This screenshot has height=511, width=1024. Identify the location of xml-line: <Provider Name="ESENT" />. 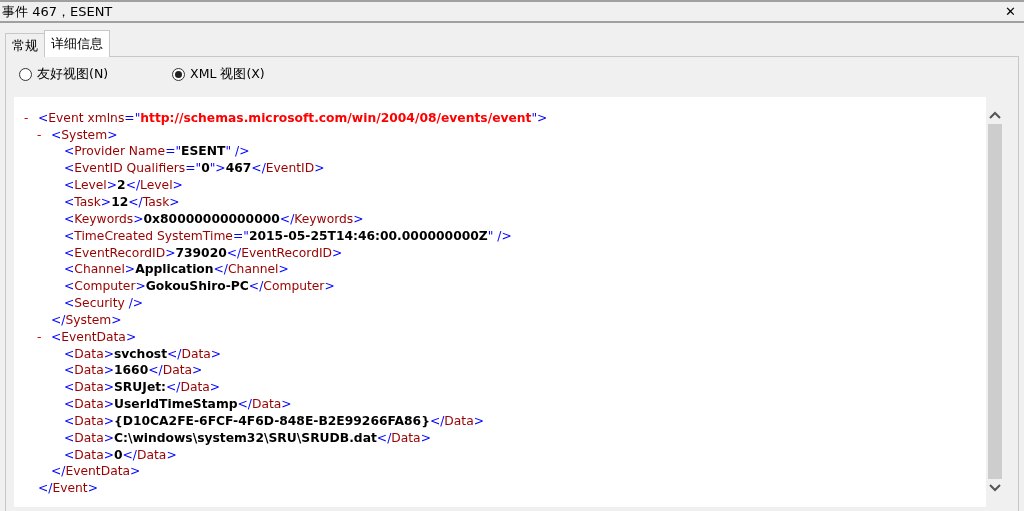
(157, 152).